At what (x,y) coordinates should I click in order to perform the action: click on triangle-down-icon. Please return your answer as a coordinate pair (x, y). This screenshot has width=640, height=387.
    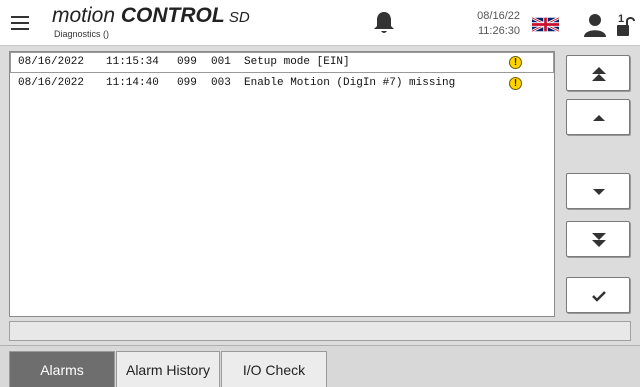
    Looking at the image, I should click on (599, 192).